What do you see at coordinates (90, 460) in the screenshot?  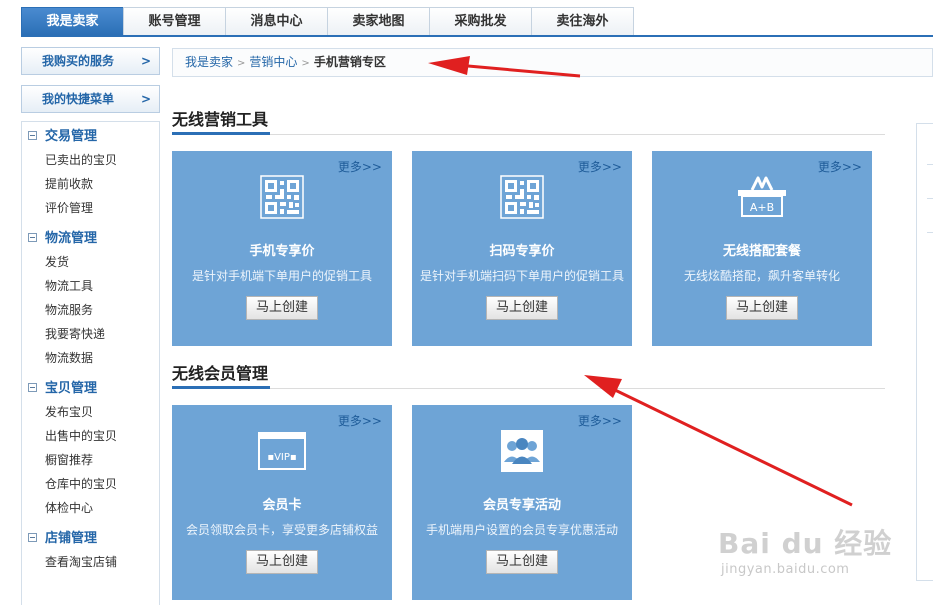 I see `sidebar-item-showcase: 橱窗推荐` at bounding box center [90, 460].